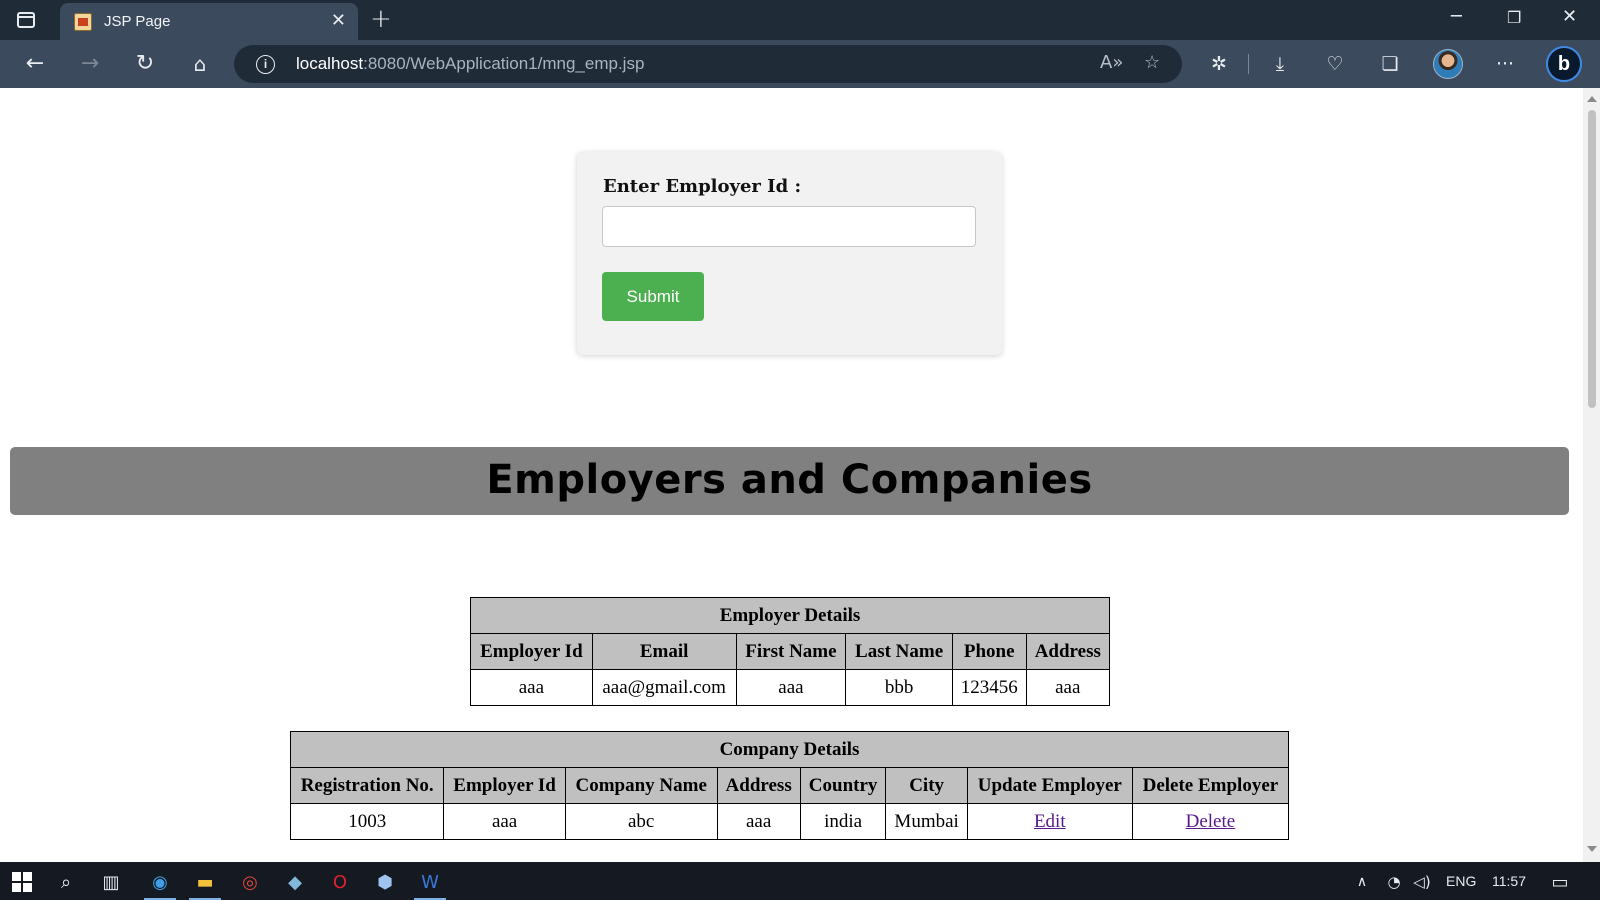 Image resolution: width=1600 pixels, height=900 pixels. What do you see at coordinates (250, 882) in the screenshot?
I see `chrome-icon: ◎` at bounding box center [250, 882].